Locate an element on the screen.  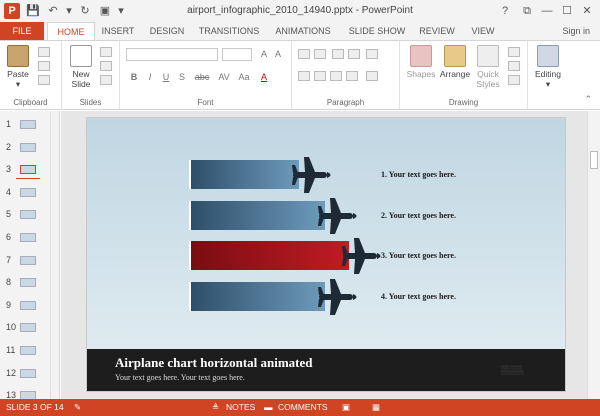
comments-icon: ▬ is located at coordinates (268, 407).